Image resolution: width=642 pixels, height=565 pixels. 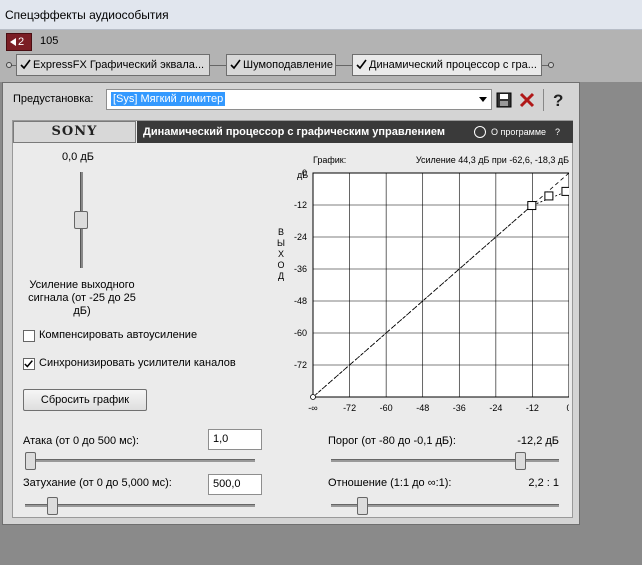 I want to click on x-tick-label: 0, so click(x=567, y=408).